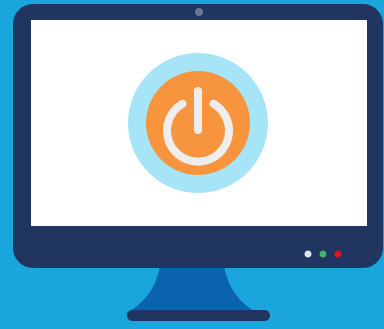  I want to click on monitor-stand, so click(192, 289).